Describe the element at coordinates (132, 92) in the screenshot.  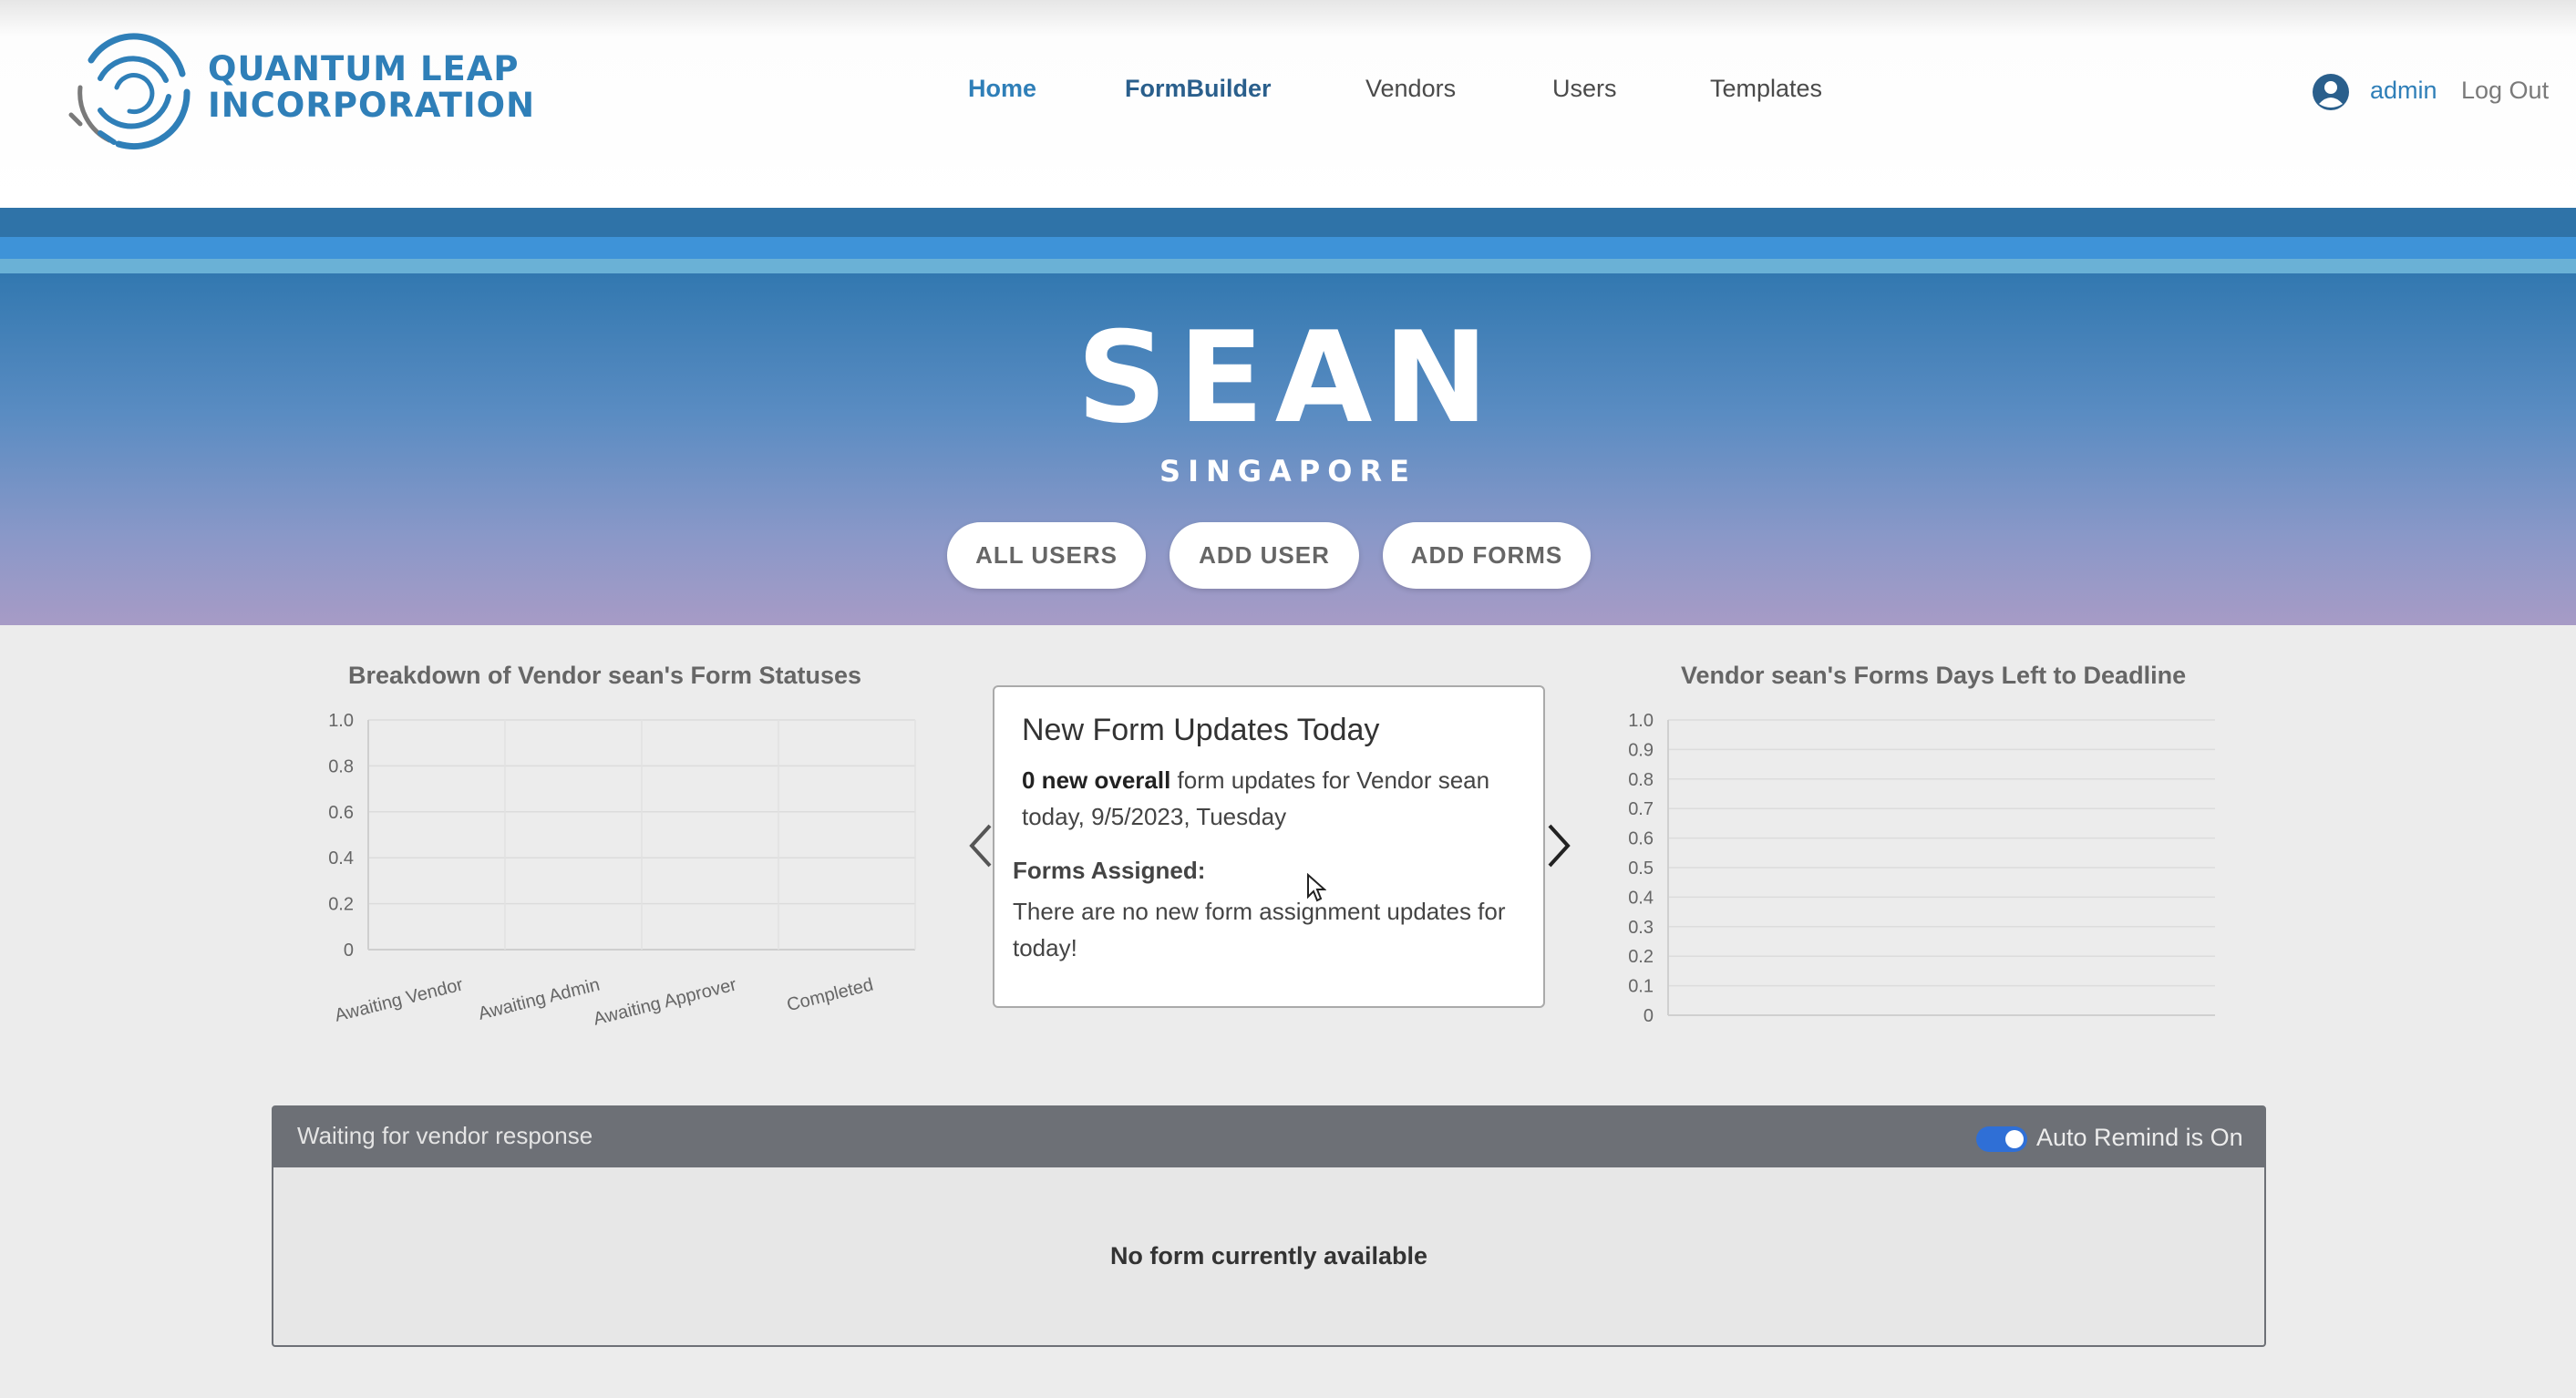
I see `company-logo-icon` at that location.